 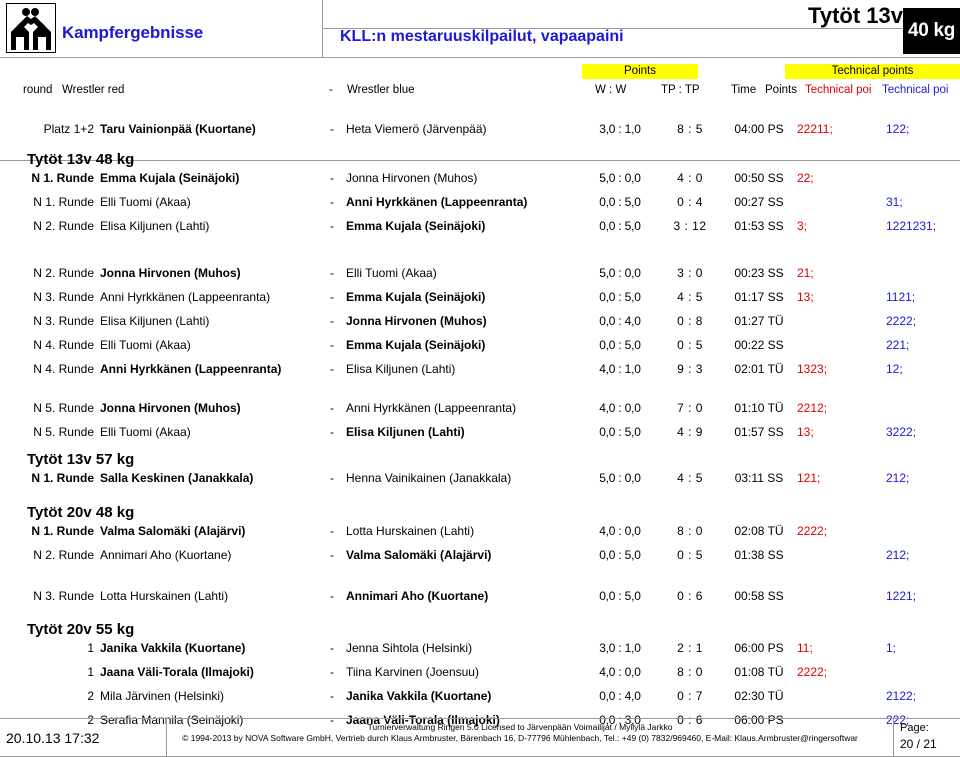 I want to click on wrestler-blue-name: Jonna Hirvonen (Muhos), so click(x=412, y=178).